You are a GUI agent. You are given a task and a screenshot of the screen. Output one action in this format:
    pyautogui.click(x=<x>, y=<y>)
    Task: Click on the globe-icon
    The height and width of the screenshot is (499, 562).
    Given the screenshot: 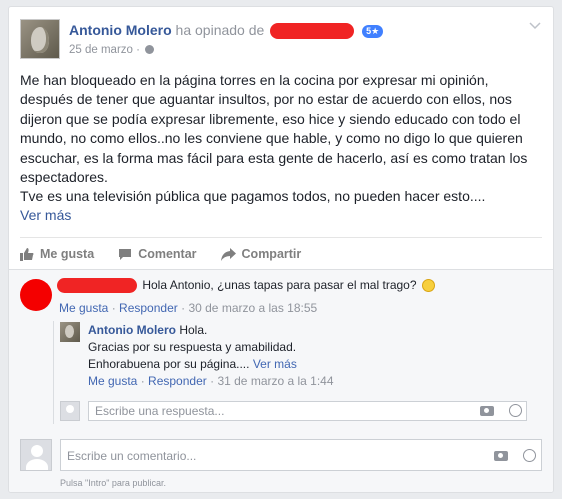 What is the action you would take?
    pyautogui.click(x=150, y=50)
    